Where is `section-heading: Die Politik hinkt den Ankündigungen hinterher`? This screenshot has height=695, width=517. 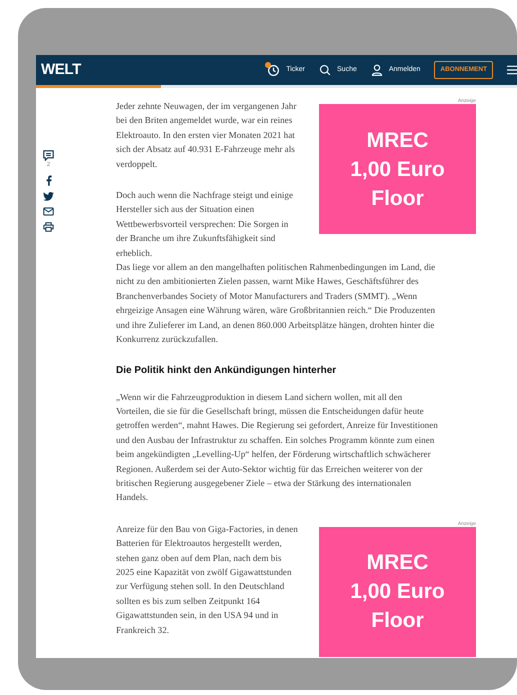
section-heading: Die Politik hinkt den Ankündigungen hinterher is located at coordinates (227, 371).